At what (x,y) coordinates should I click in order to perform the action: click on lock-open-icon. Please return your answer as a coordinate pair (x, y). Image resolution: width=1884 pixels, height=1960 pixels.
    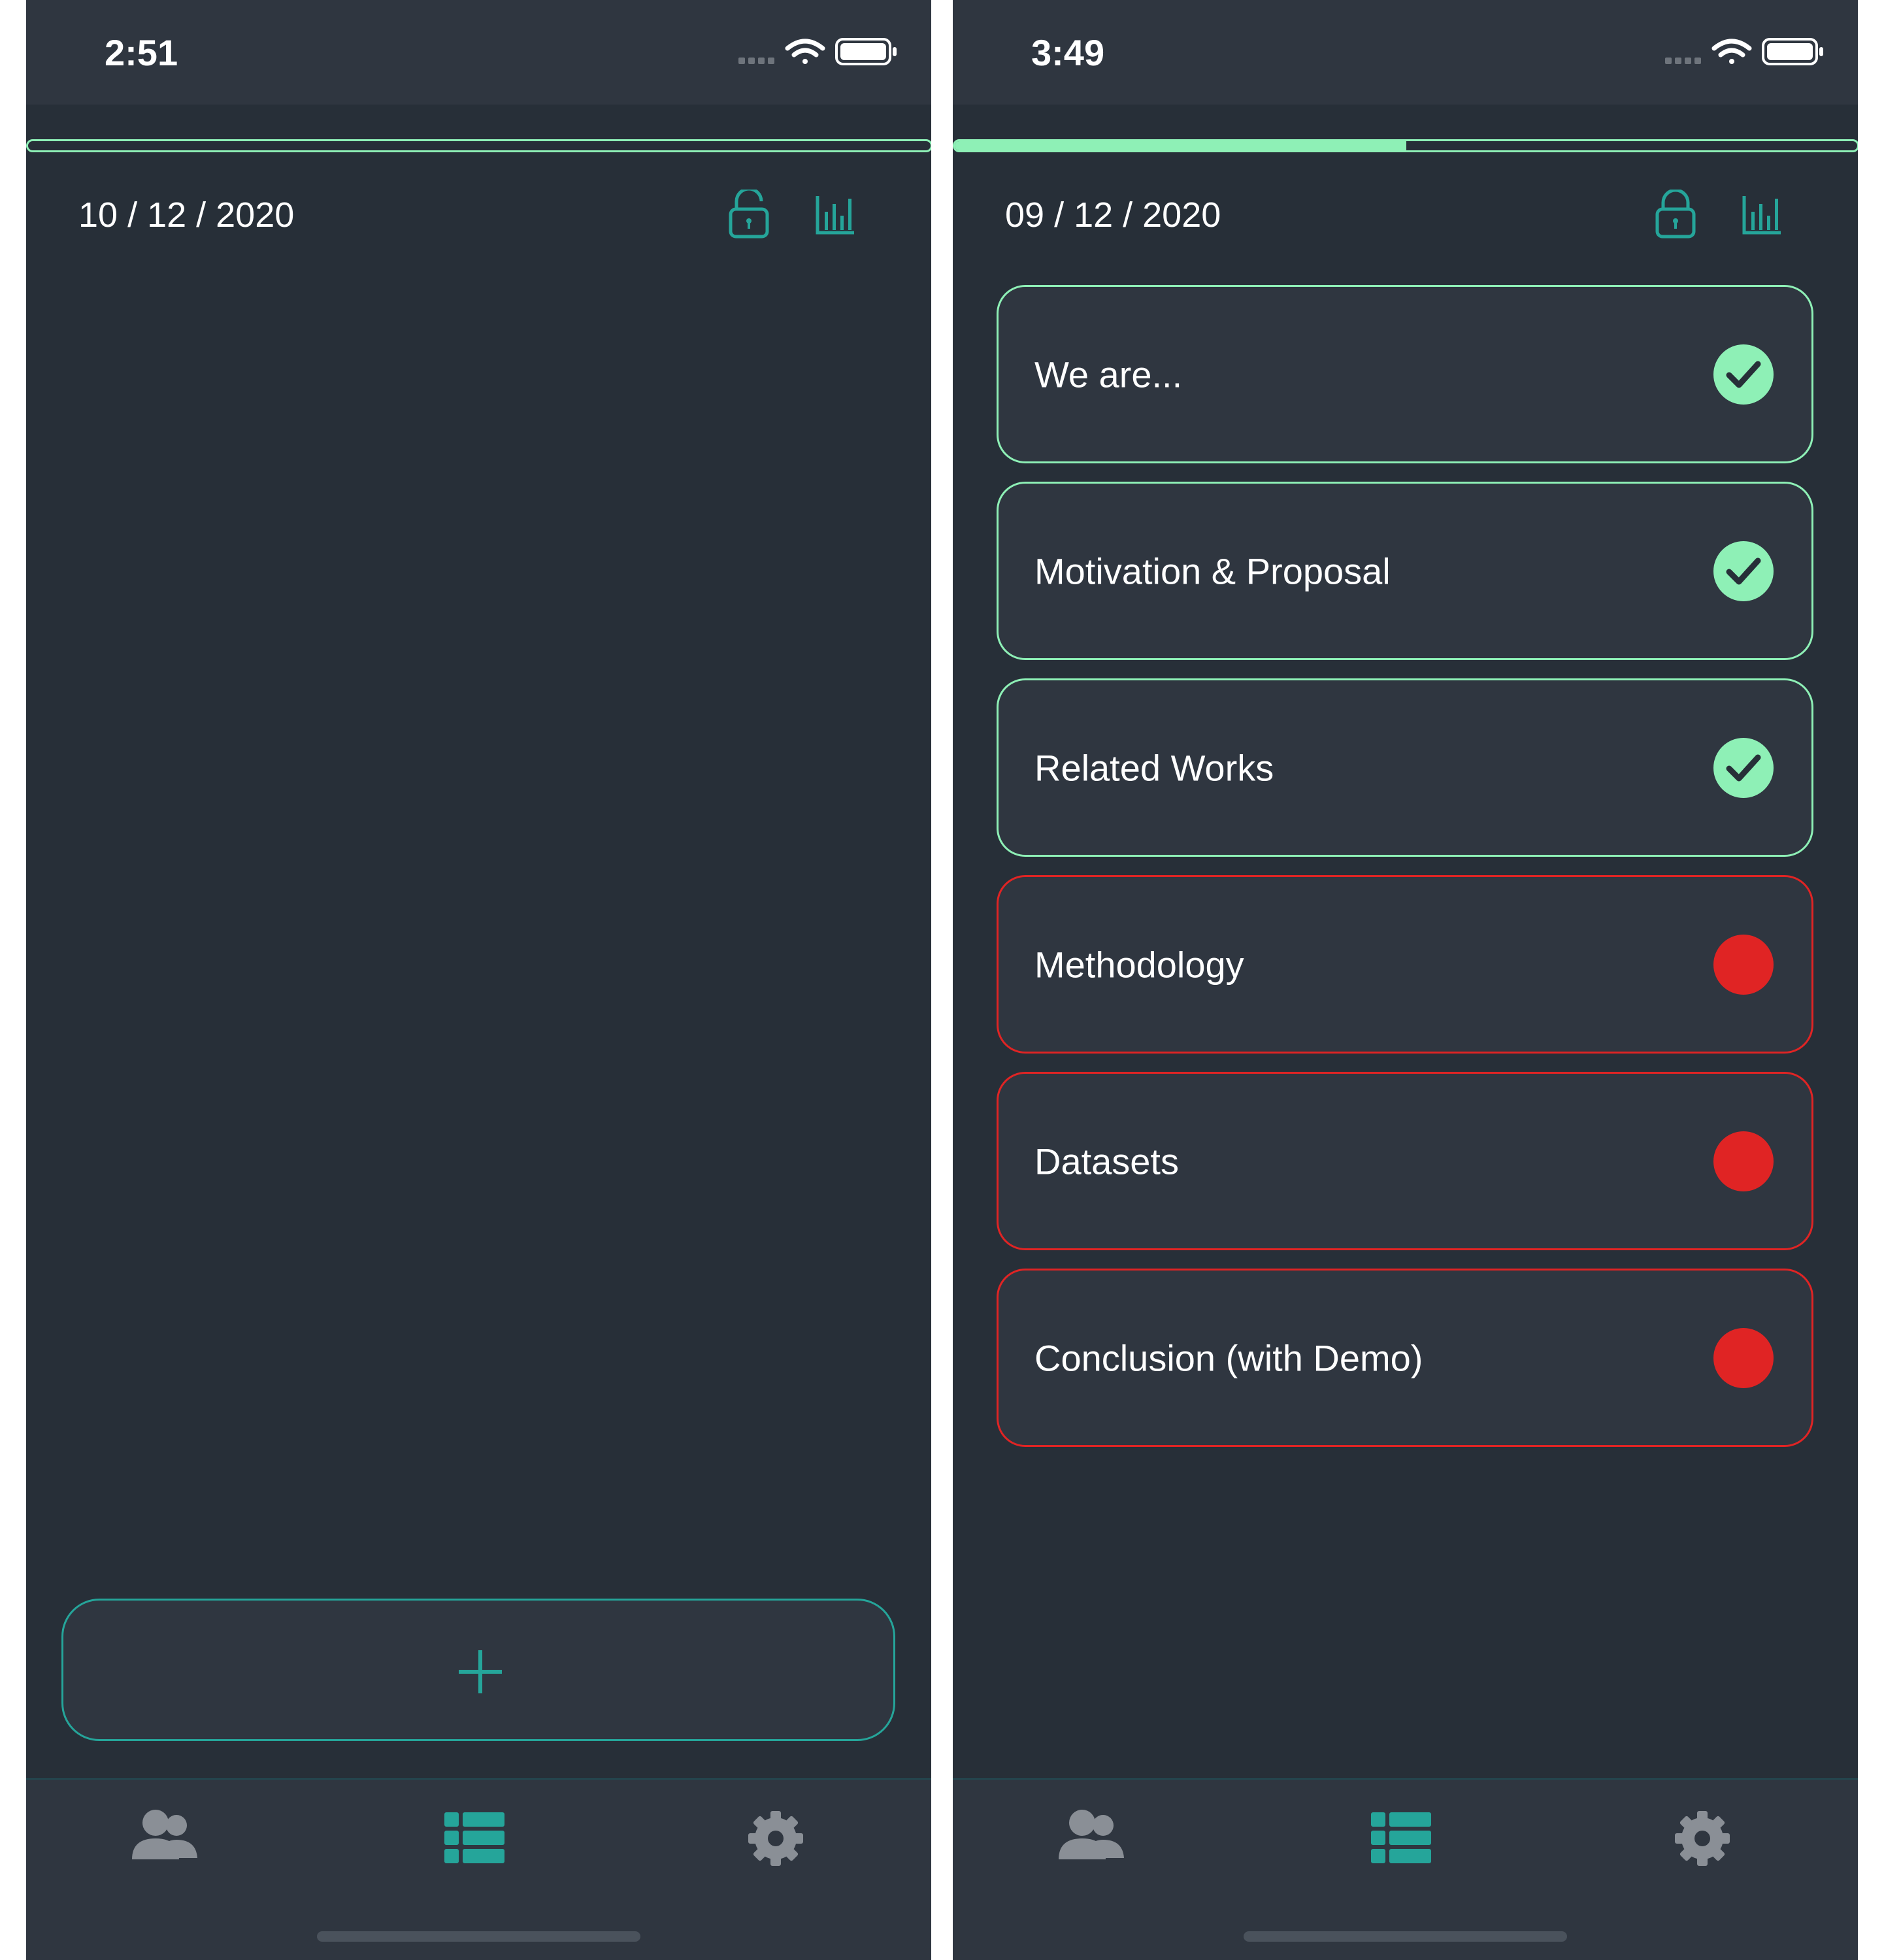
    Looking at the image, I should click on (748, 215).